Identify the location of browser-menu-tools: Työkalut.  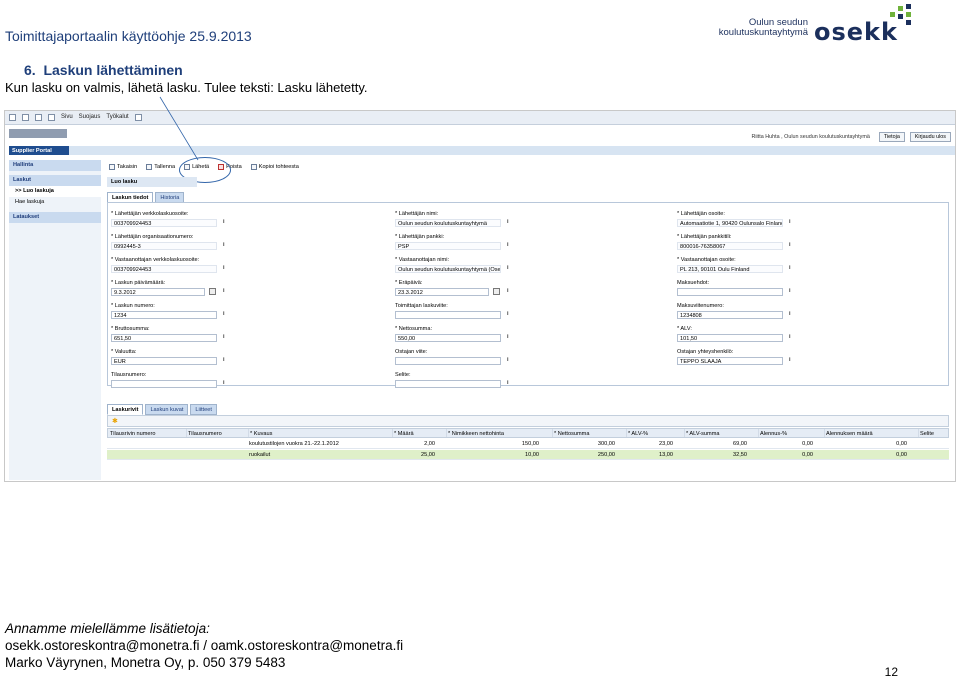
(117, 117).